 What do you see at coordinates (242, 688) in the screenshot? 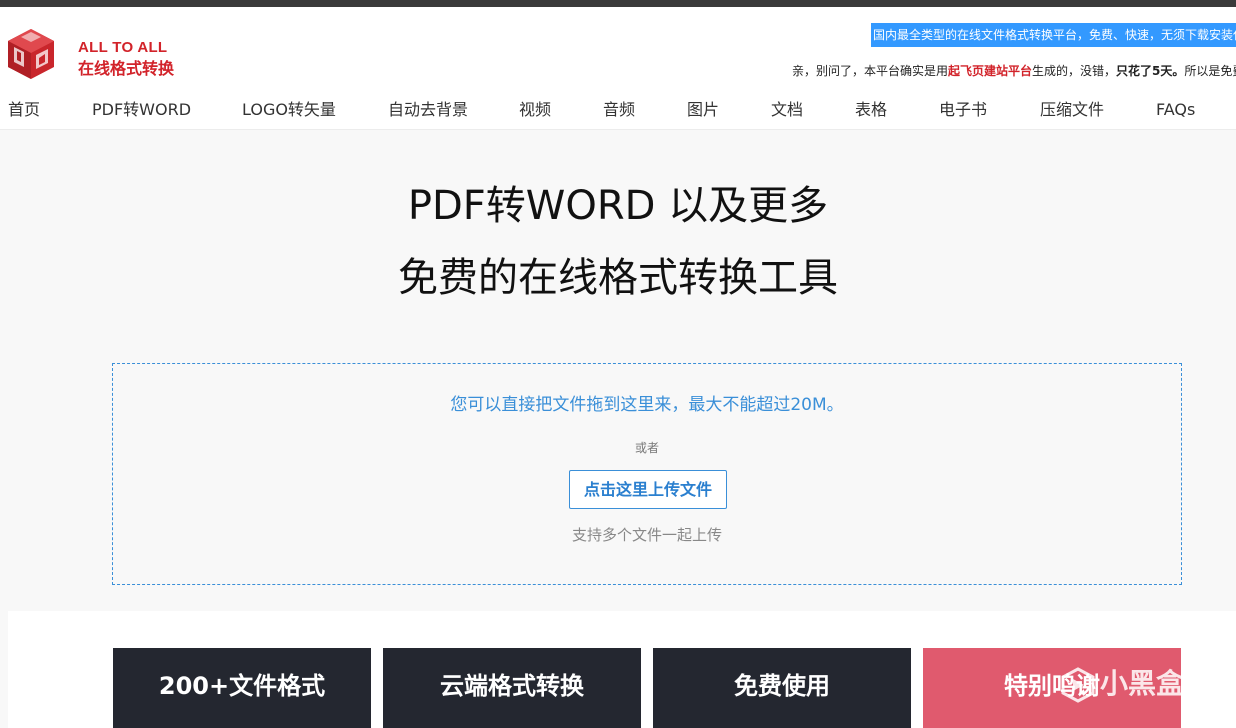
I see `feature-card-formats: 200+文件格式` at bounding box center [242, 688].